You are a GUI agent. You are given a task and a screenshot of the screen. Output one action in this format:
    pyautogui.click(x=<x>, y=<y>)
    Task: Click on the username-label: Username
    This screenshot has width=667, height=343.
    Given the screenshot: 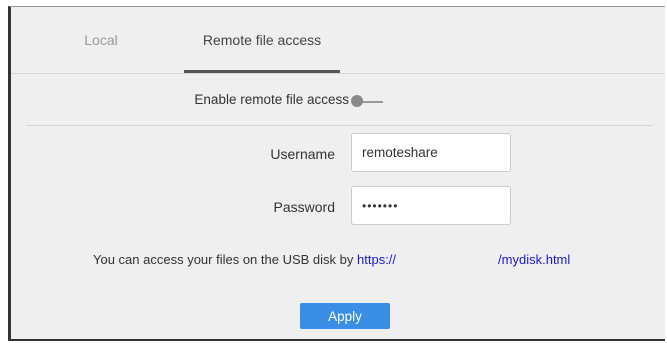 What is the action you would take?
    pyautogui.click(x=302, y=154)
    